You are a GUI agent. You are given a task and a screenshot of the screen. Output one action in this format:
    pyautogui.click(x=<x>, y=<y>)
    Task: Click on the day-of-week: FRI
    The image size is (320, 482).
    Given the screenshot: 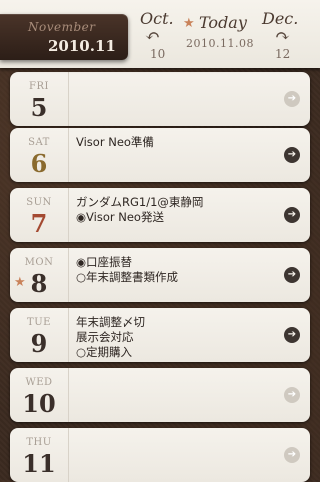 What is the action you would take?
    pyautogui.click(x=39, y=86)
    